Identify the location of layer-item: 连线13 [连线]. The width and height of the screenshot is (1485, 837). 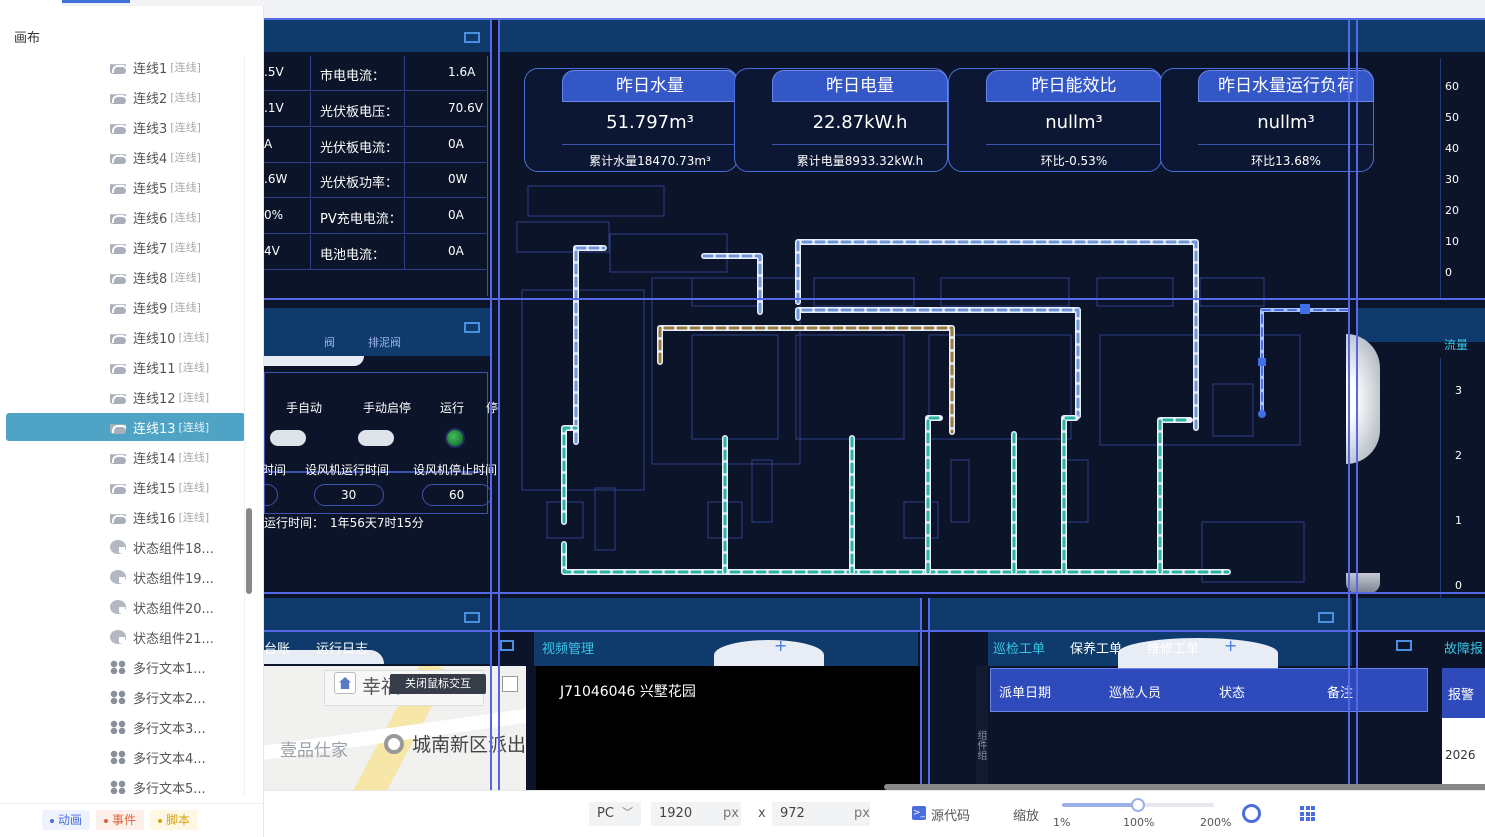
(125, 427).